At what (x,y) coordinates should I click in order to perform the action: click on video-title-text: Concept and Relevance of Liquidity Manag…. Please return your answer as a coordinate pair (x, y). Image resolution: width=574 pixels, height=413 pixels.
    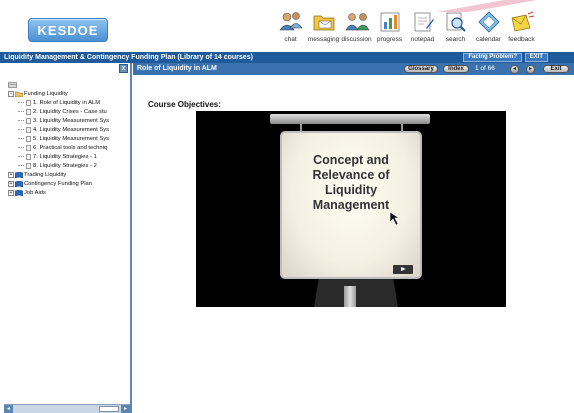
    Looking at the image, I should click on (351, 182).